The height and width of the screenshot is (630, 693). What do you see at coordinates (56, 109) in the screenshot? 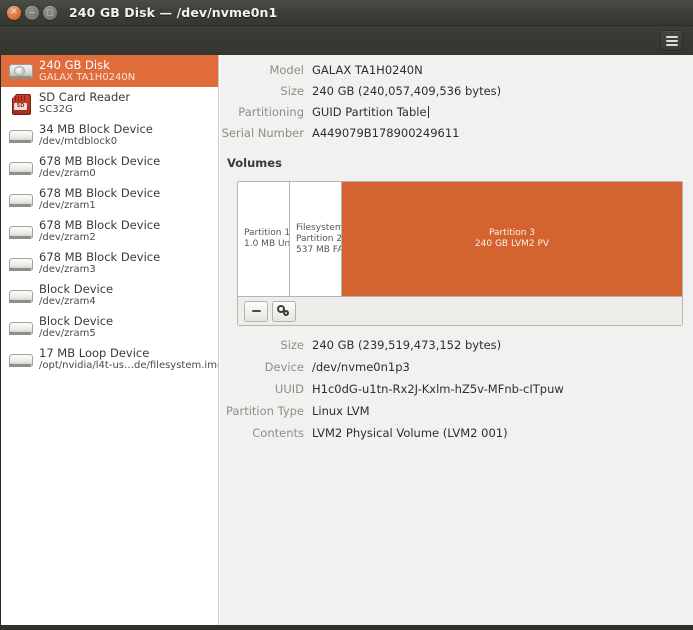
I see `sidebar-item-subtitle: SC32G` at bounding box center [56, 109].